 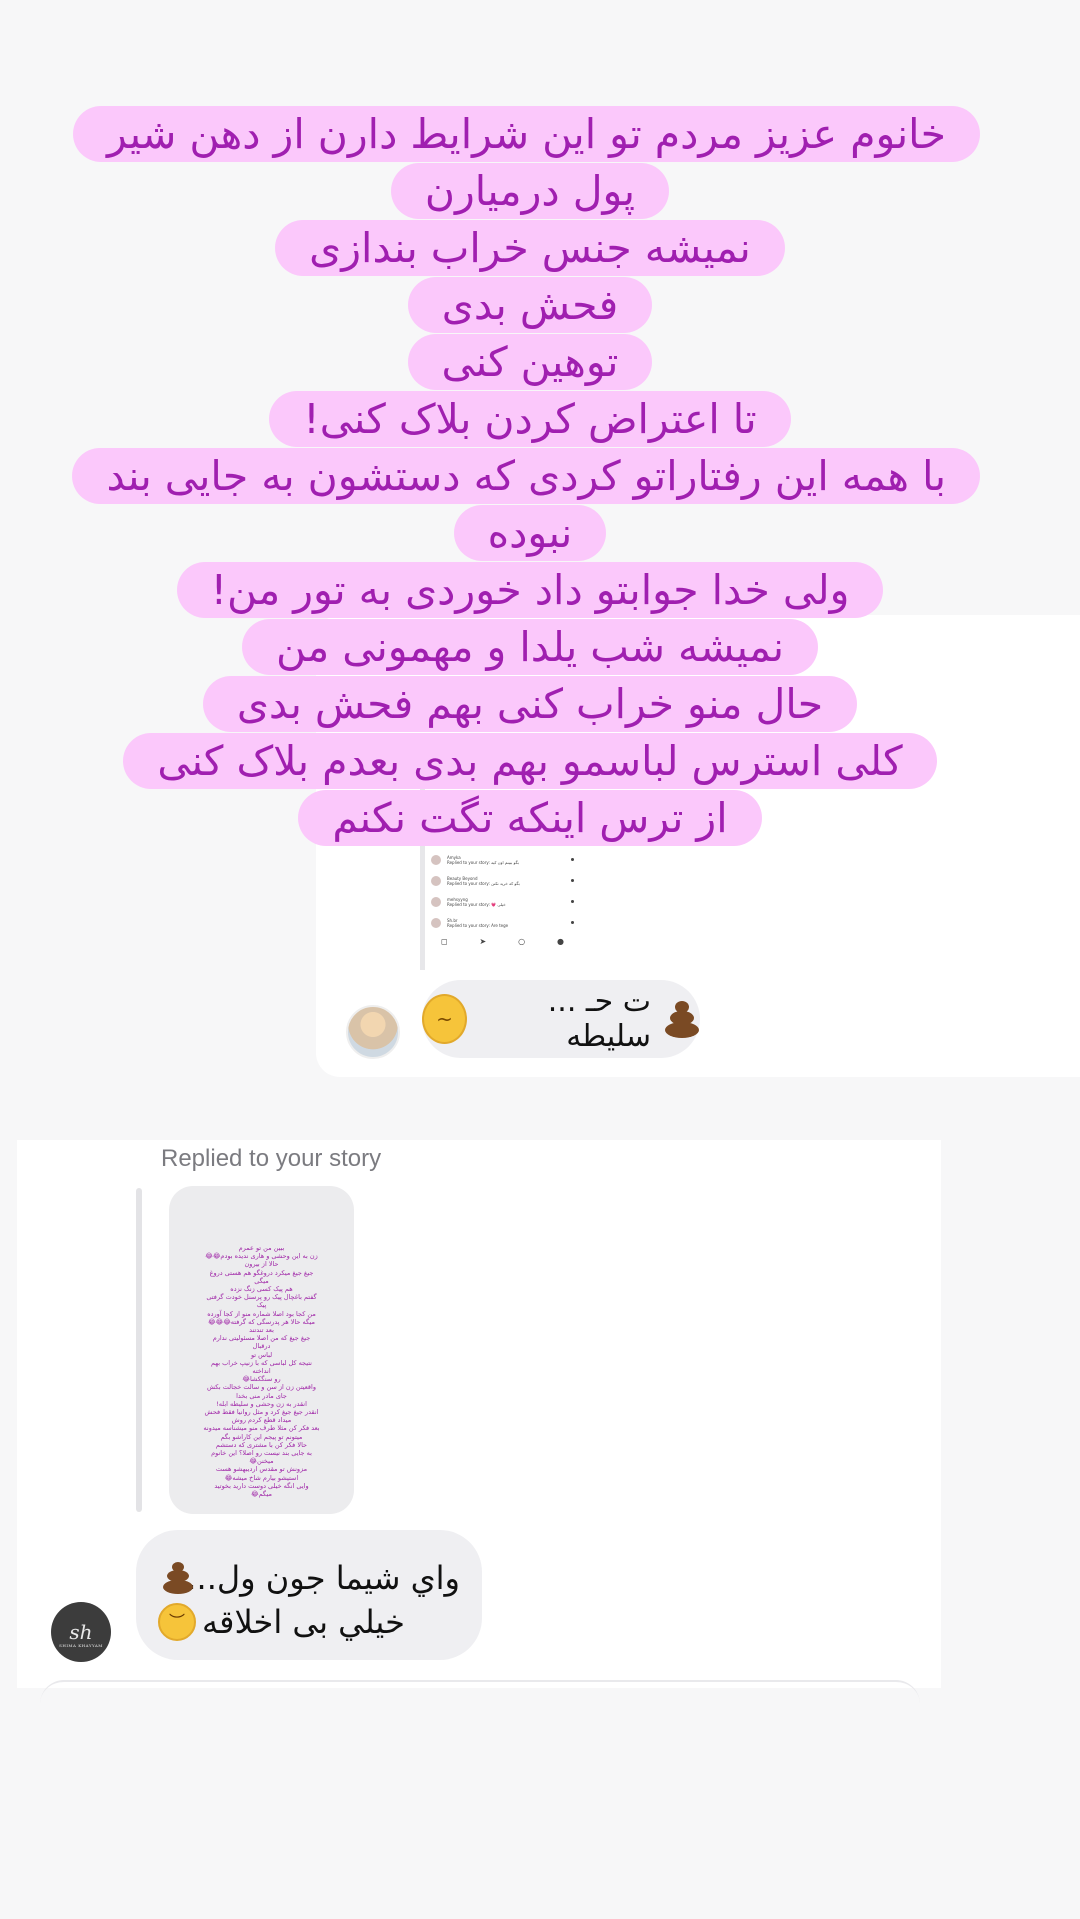 I want to click on dm-row: mehsyyng Replied to your story: 💗 خیلی, so click(x=502, y=901).